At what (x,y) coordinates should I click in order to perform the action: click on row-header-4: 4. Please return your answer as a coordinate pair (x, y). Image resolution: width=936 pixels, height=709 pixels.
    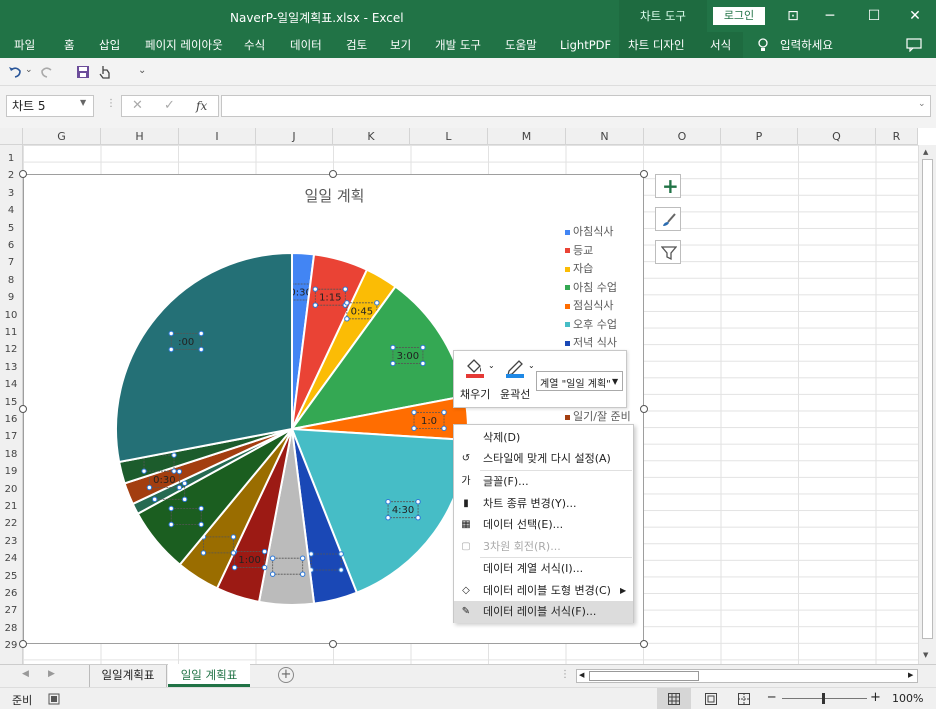
    Looking at the image, I should click on (11, 211).